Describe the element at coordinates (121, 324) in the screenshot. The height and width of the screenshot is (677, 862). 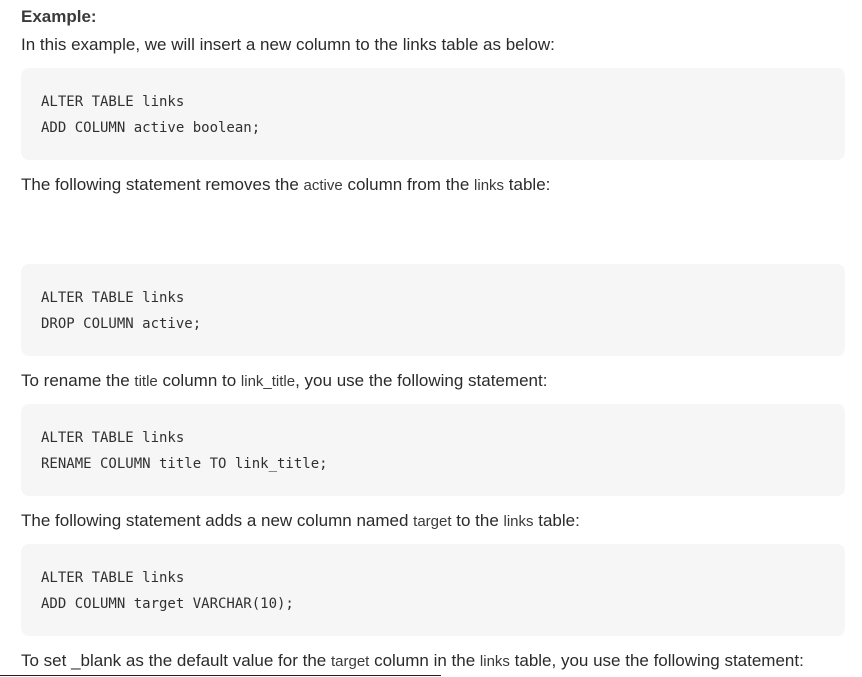
I see `code-line: DROP COLUMN active;` at that location.